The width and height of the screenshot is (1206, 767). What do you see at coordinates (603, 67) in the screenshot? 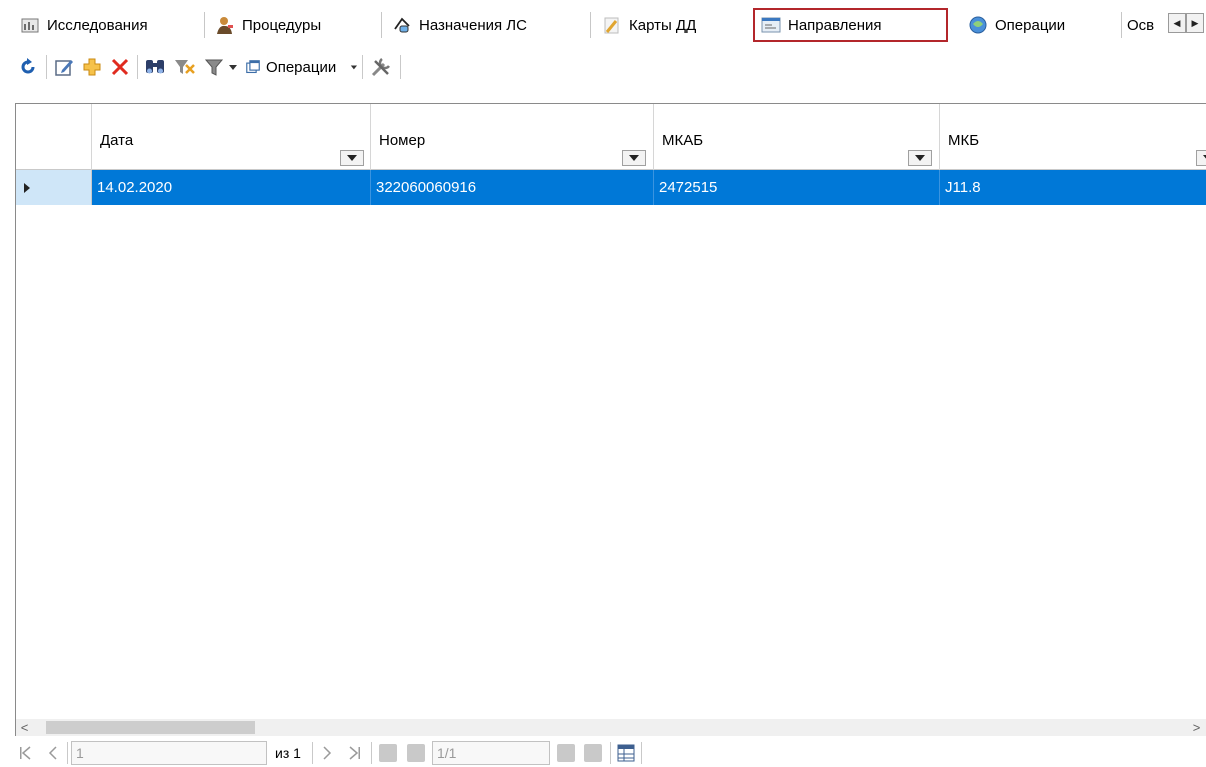
I see `toolbar: Операции` at bounding box center [603, 67].